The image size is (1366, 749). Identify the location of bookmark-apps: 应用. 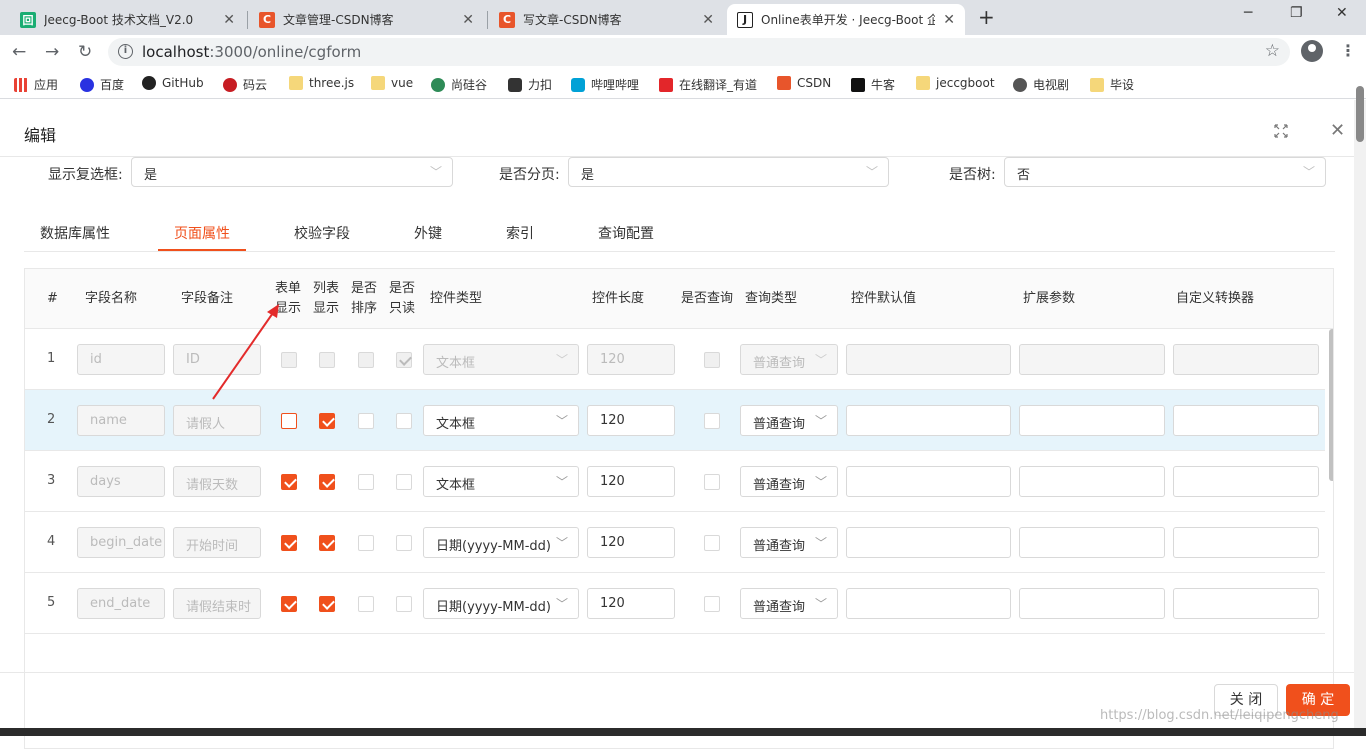
(36, 84).